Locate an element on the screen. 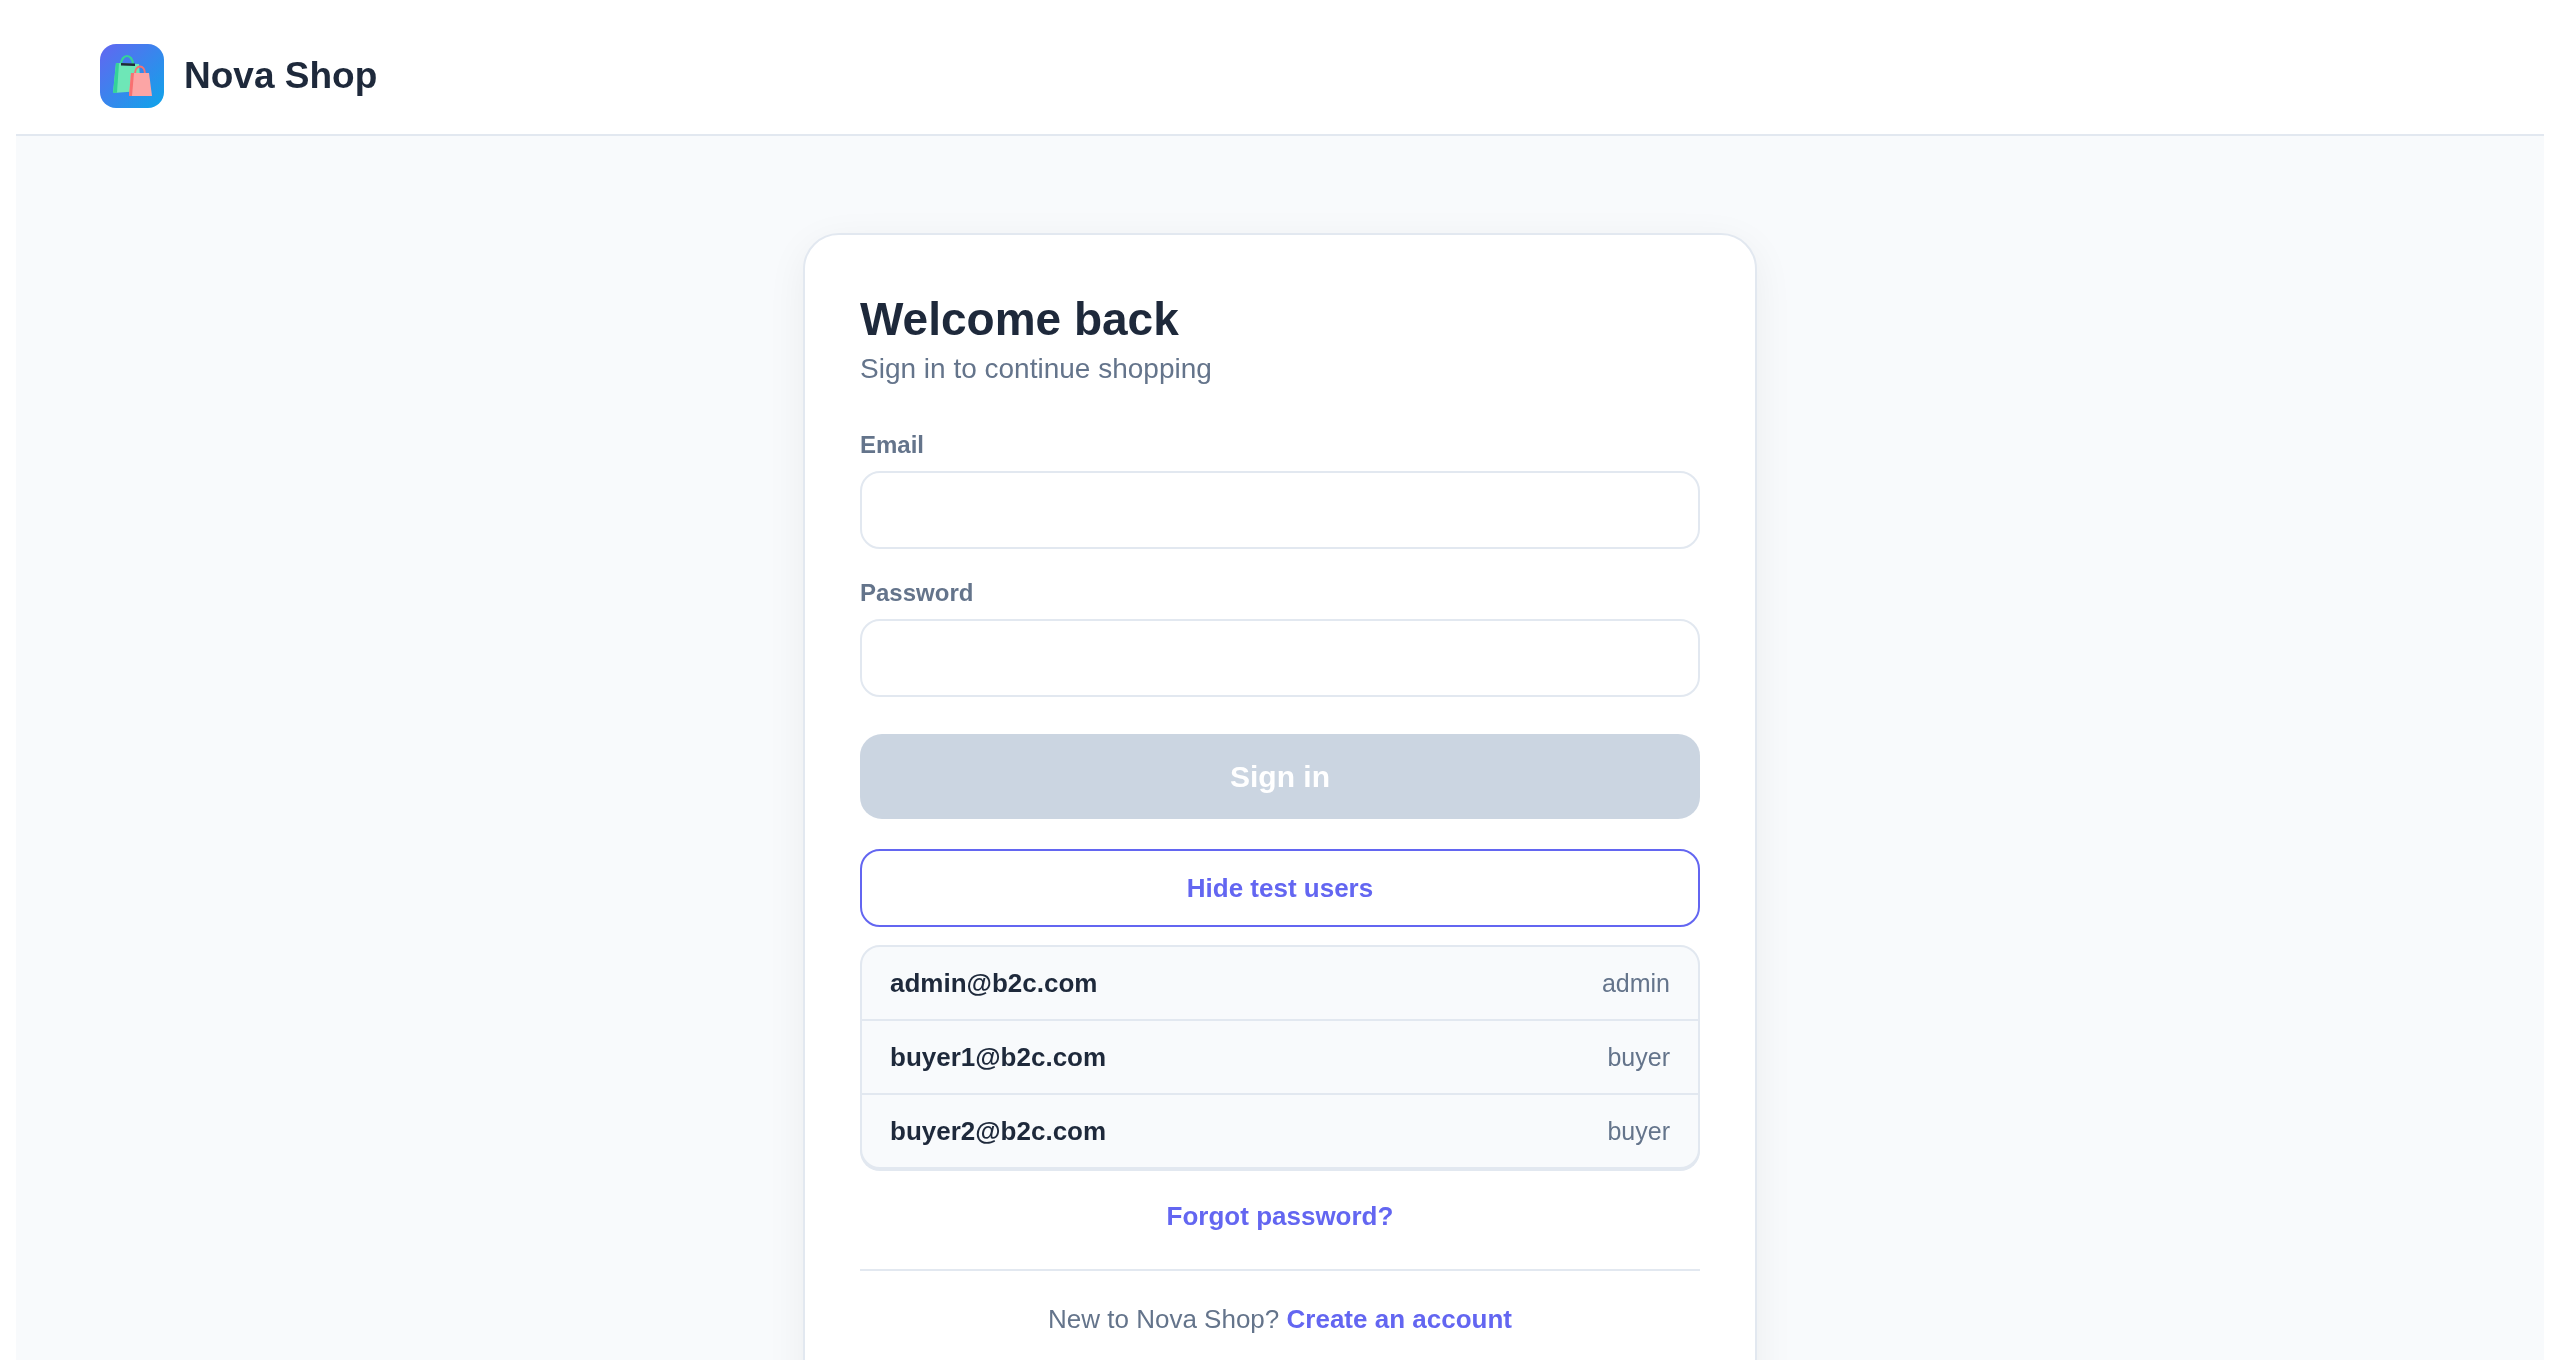 The image size is (2560, 1360). test-user-option: admin@b2c.com admin is located at coordinates (1280, 983).